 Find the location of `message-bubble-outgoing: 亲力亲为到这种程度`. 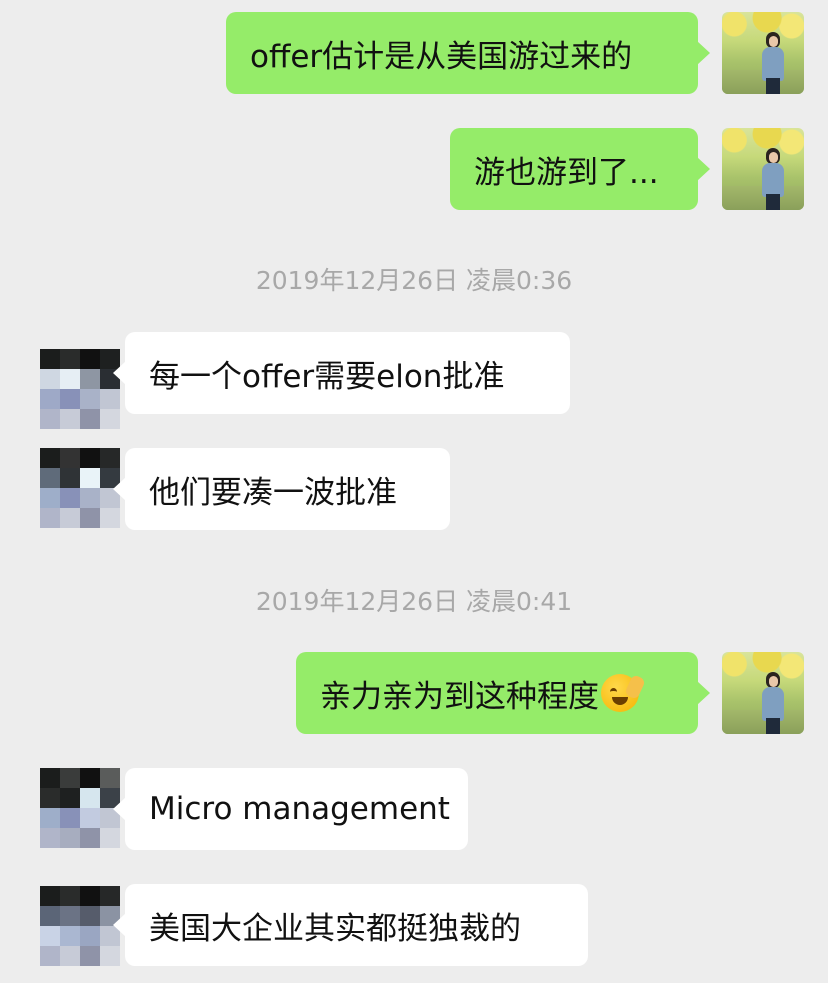

message-bubble-outgoing: 亲力亲为到这种程度 is located at coordinates (503, 693).